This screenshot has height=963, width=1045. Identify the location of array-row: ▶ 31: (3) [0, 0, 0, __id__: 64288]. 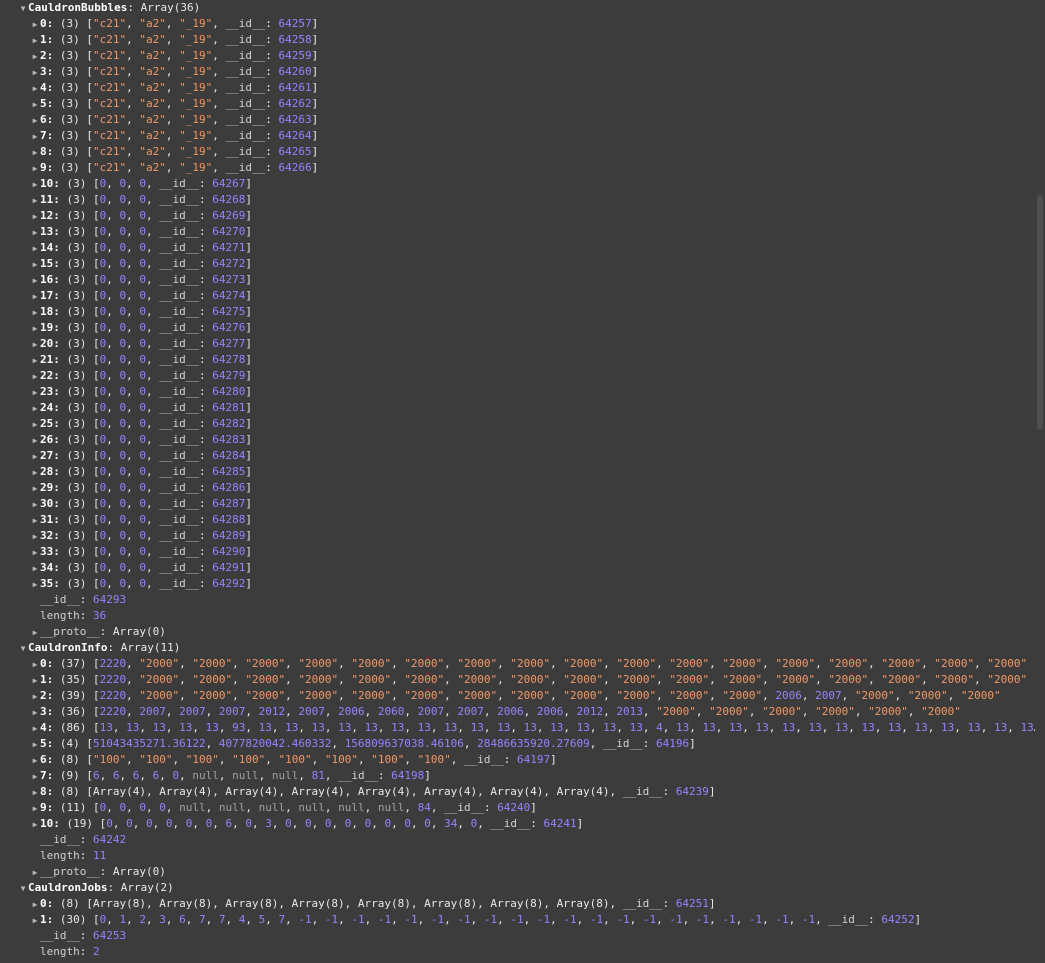
(517, 520).